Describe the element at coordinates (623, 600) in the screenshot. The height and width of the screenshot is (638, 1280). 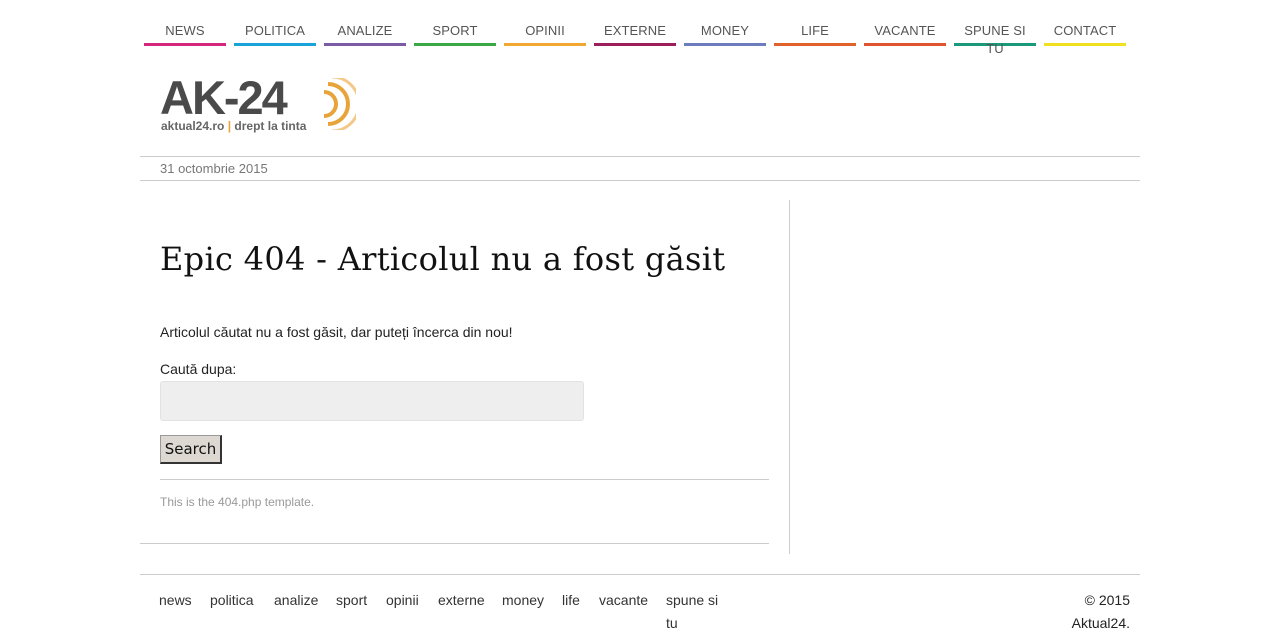
I see `footer-link-vacante: vacante` at that location.